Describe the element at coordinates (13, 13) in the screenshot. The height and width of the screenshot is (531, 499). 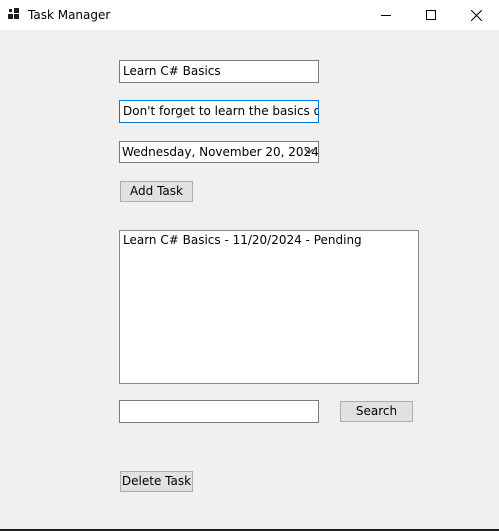
I see `app-grid-icon` at that location.